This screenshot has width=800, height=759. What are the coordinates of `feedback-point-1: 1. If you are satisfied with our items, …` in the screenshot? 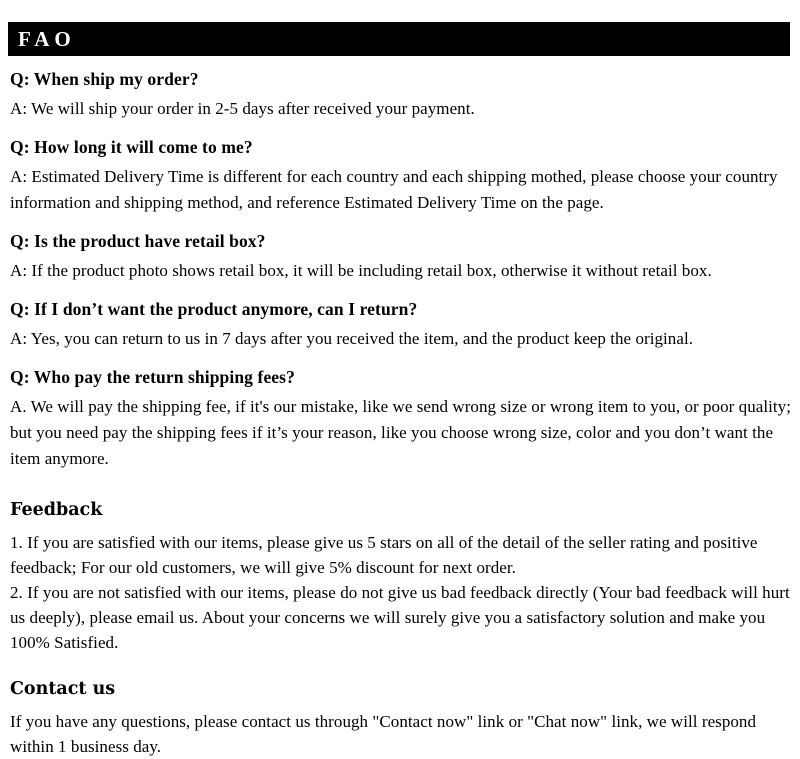 It's located at (384, 555).